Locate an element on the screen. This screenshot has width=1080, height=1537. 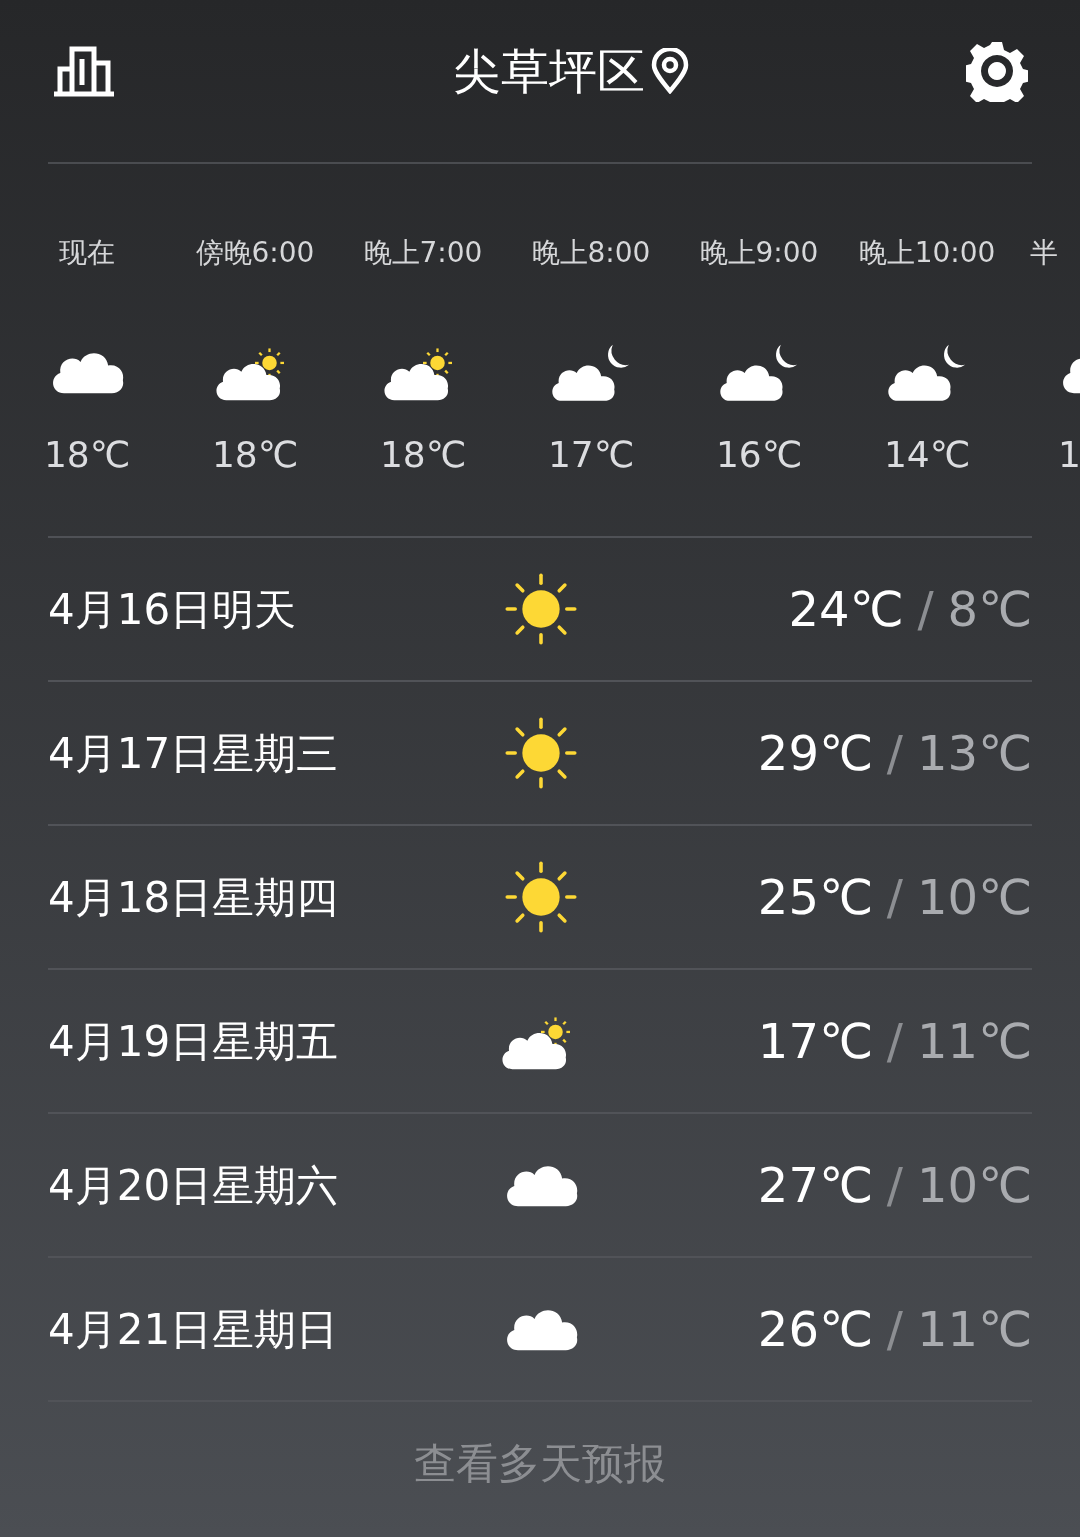
hour-temp: 17℃ is located at coordinates (591, 455).